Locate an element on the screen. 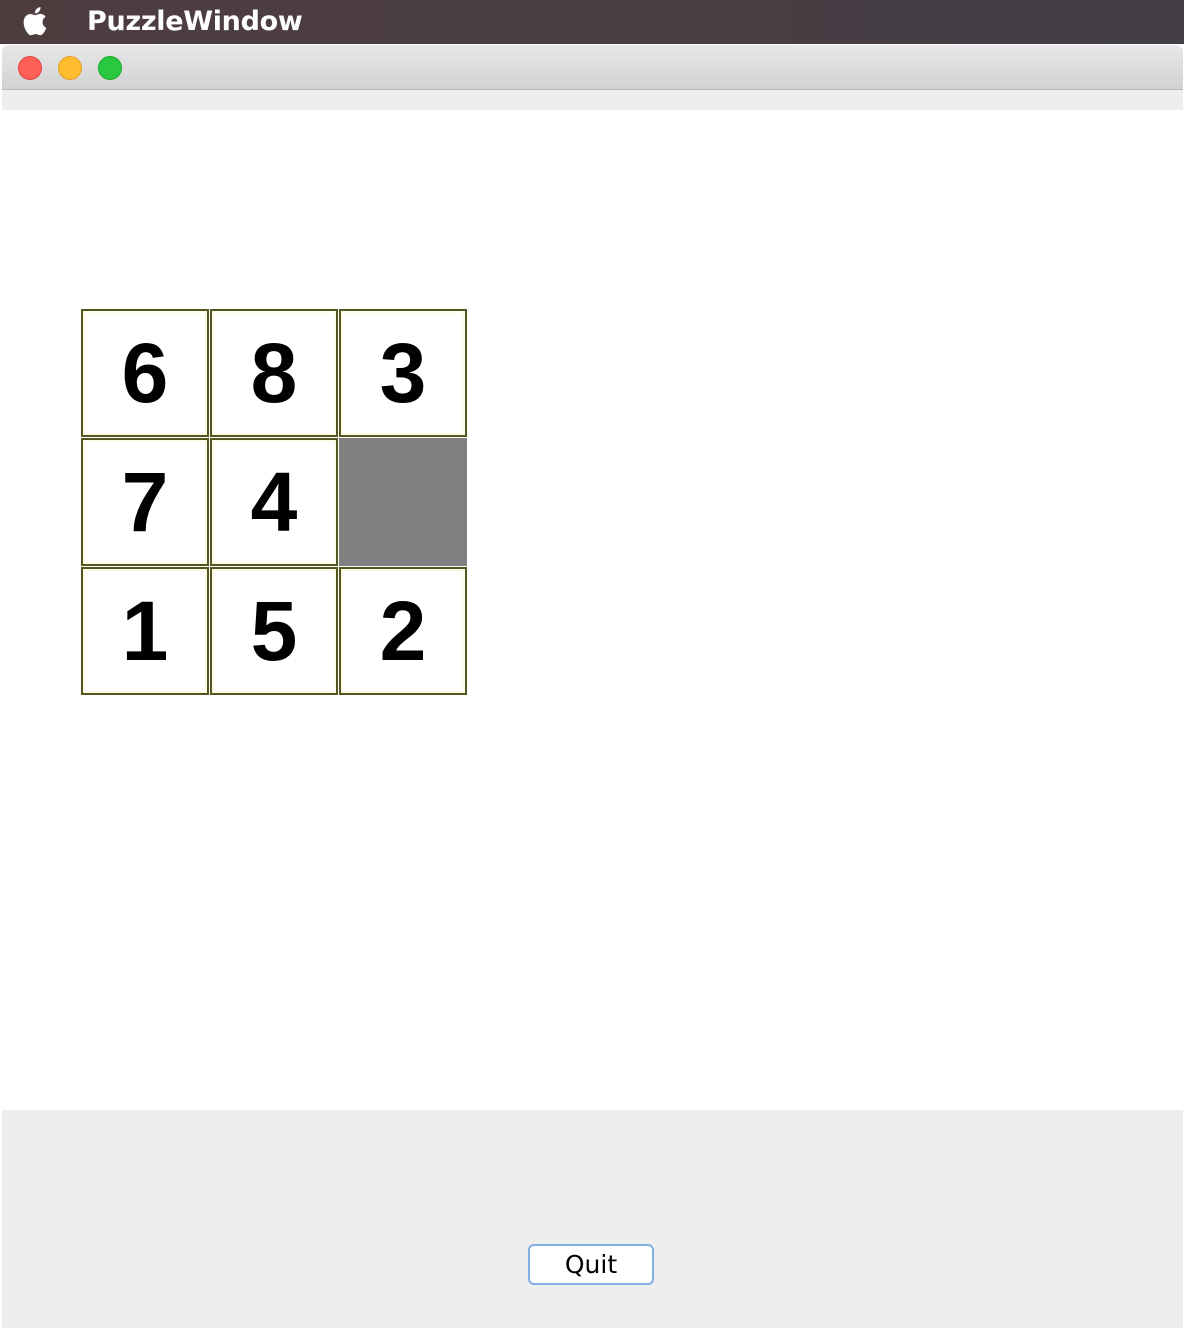  maximize-button is located at coordinates (110, 68).